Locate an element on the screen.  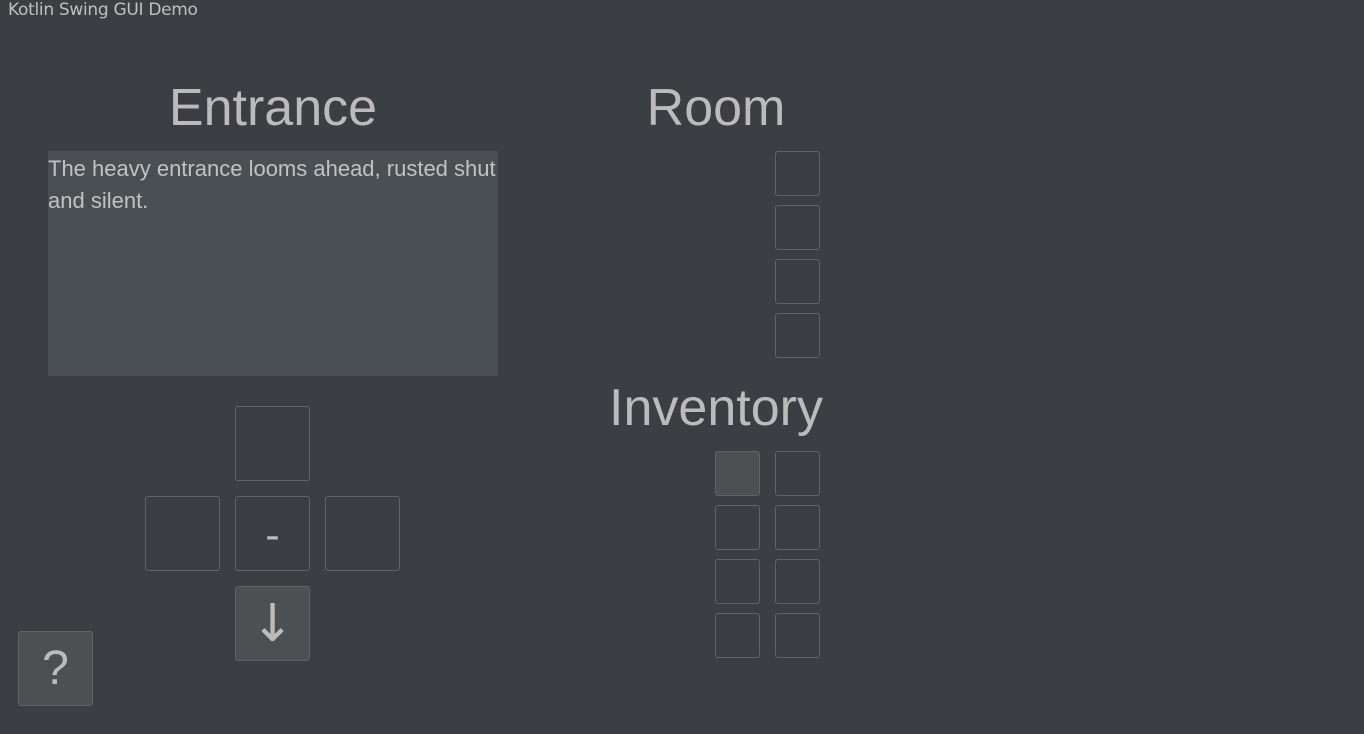
west-button is located at coordinates (182, 533).